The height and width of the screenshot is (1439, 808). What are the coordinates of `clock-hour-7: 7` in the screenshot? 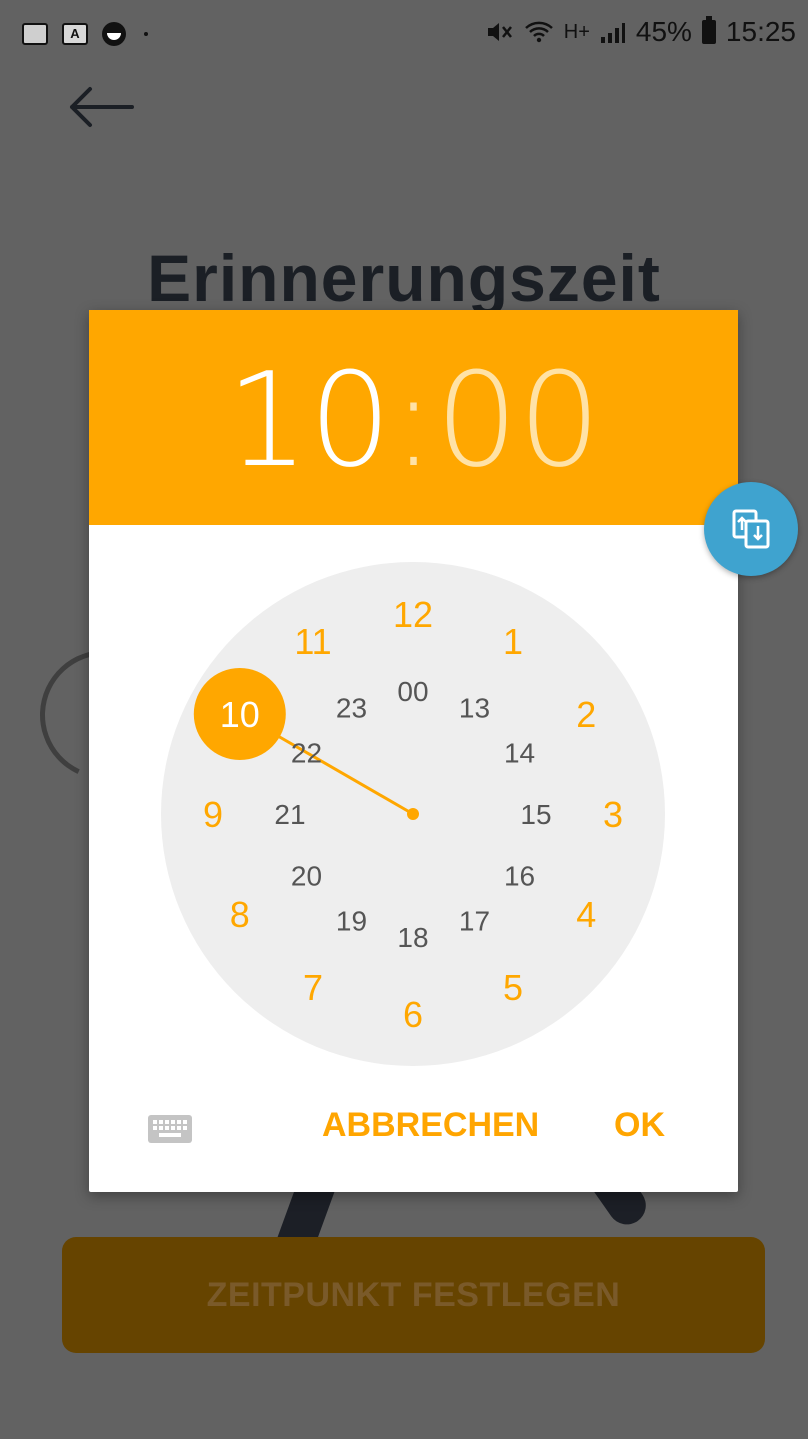 It's located at (313, 987).